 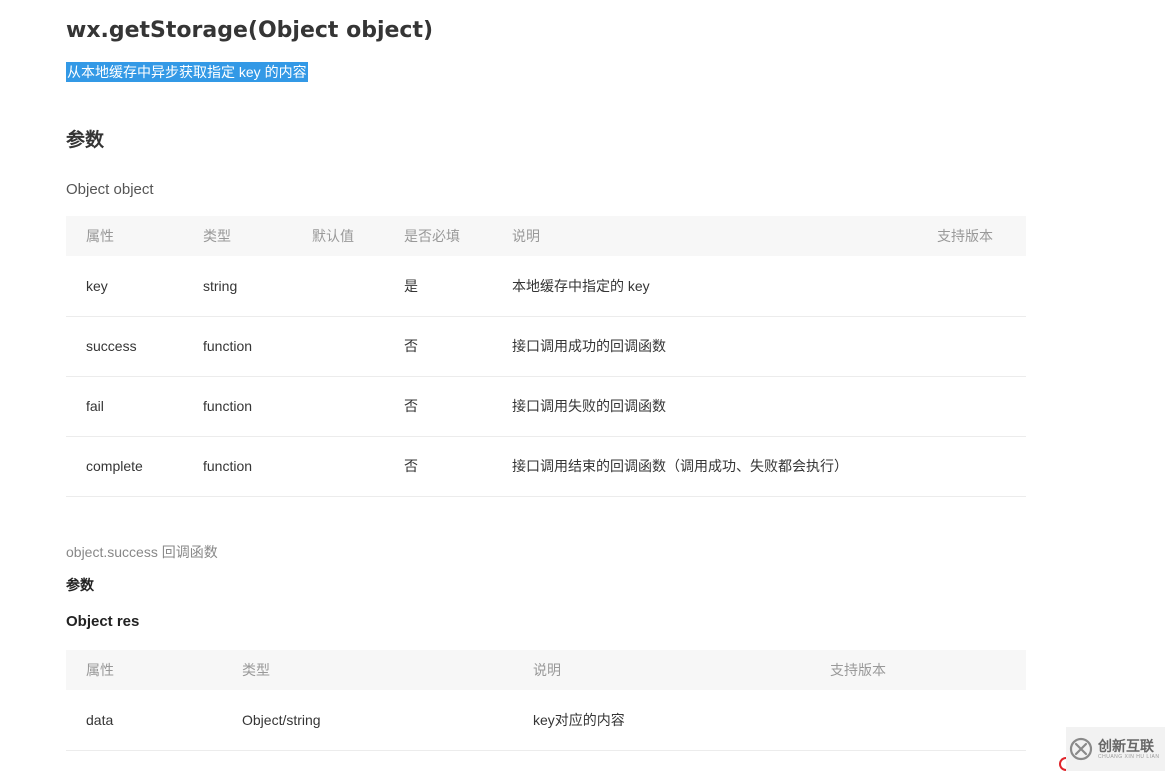 What do you see at coordinates (124, 466) in the screenshot?
I see `cell-property: complete` at bounding box center [124, 466].